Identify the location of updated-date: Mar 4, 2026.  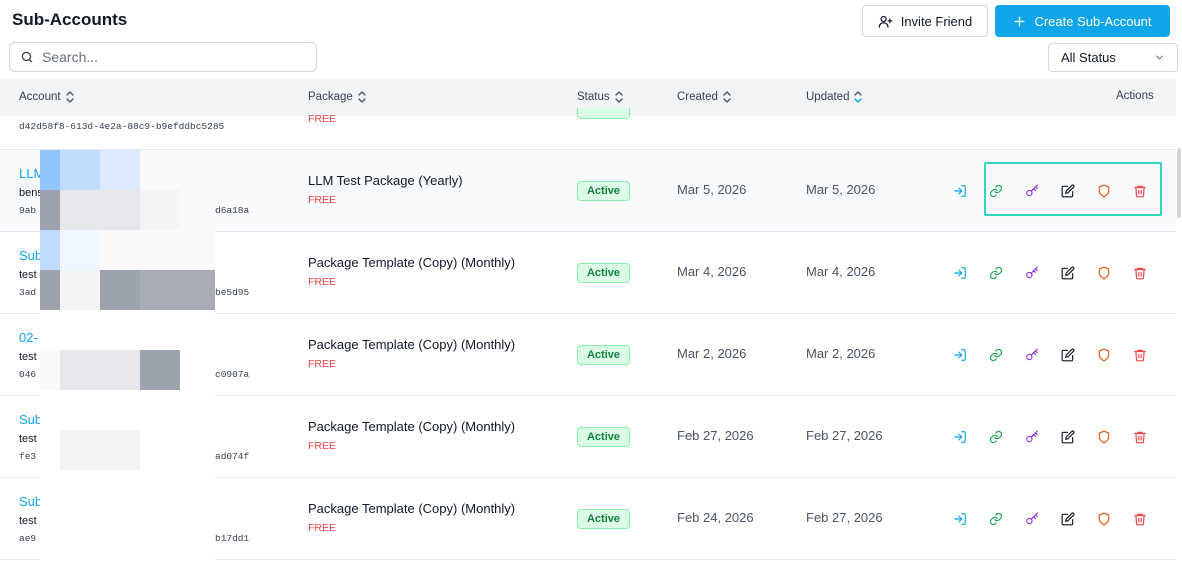
(841, 271).